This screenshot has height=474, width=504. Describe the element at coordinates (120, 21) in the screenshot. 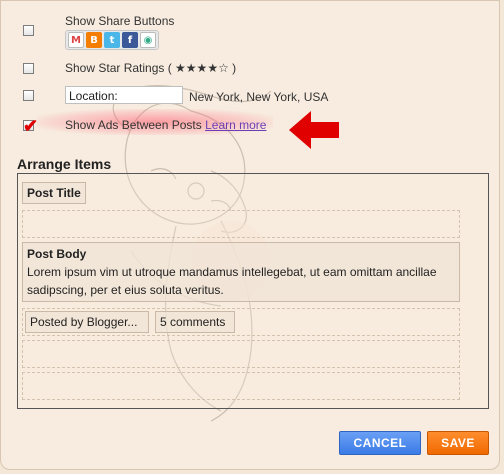

I see `share-buttons-label: Show Share Buttons` at that location.